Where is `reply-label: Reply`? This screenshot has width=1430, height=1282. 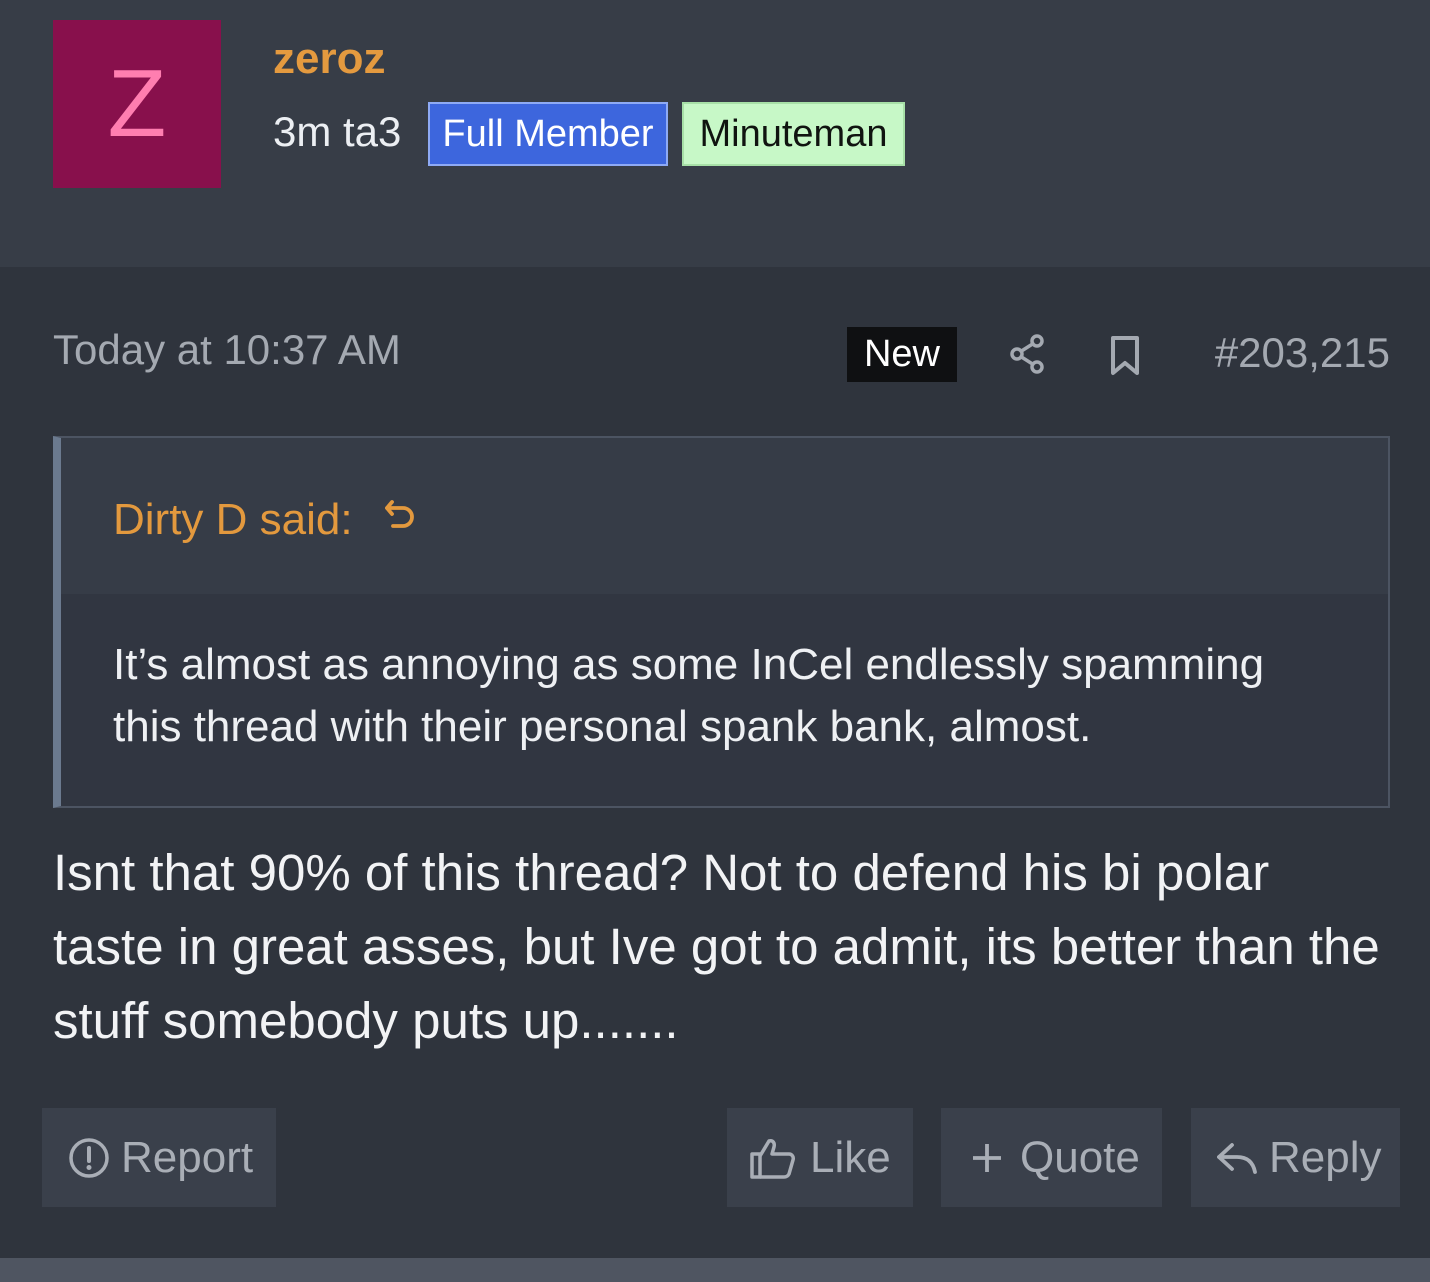
reply-label: Reply is located at coordinates (1325, 1157).